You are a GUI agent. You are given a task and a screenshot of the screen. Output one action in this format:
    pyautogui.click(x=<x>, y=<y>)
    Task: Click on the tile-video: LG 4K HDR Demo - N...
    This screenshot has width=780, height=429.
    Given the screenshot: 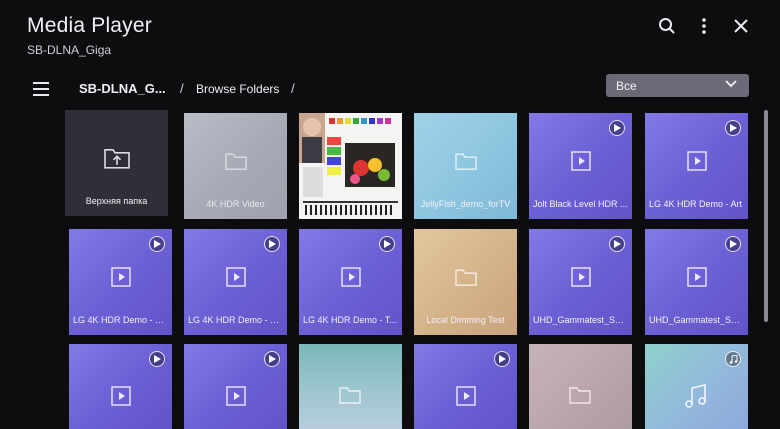 What is the action you would take?
    pyautogui.click(x=120, y=282)
    